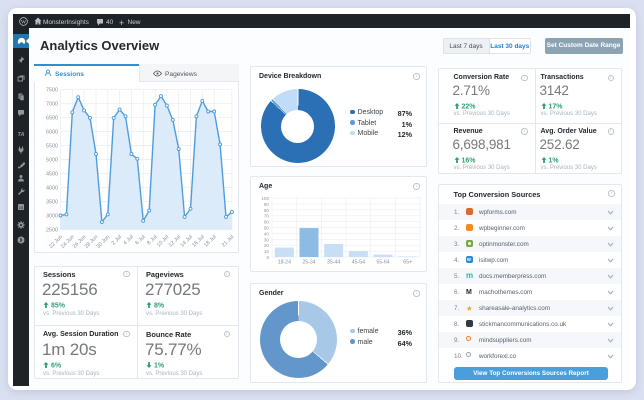 This screenshot has height=400, width=644. What do you see at coordinates (267, 257) in the screenshot?
I see `svg-text: 0` at bounding box center [267, 257].